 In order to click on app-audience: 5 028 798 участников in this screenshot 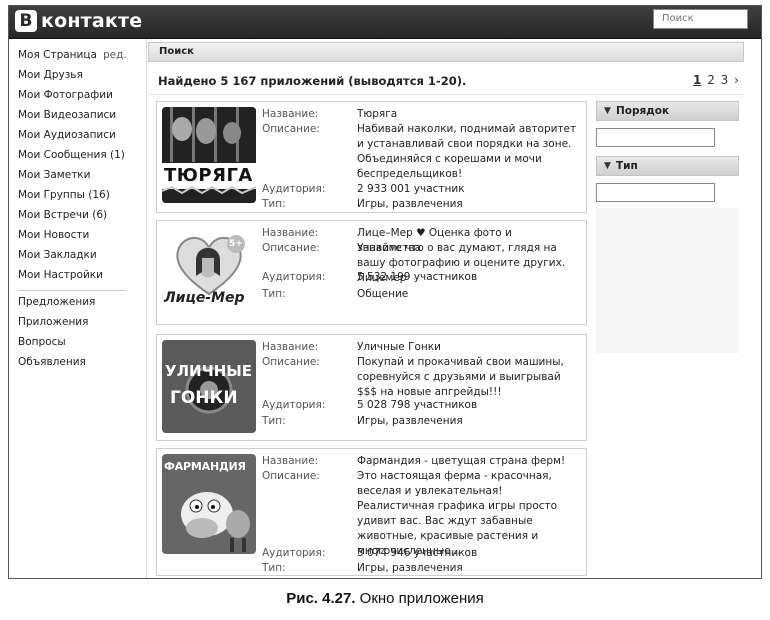, I will do `click(417, 405)`.